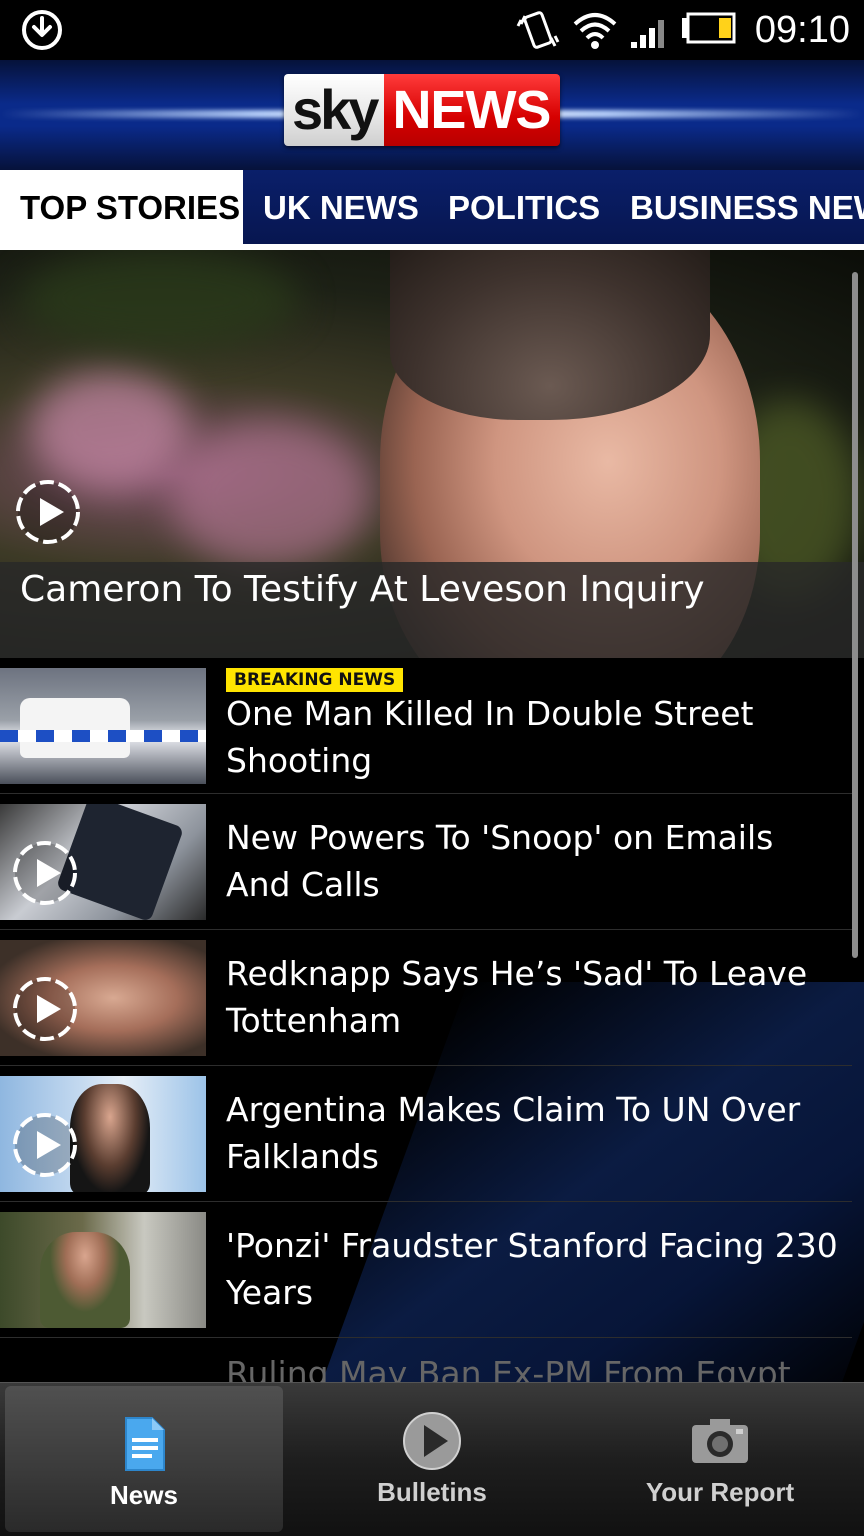 This screenshot has height=1536, width=864. I want to click on partial-story-title: Ruling May Ban Ex-PM From Egypt, so click(508, 1368).